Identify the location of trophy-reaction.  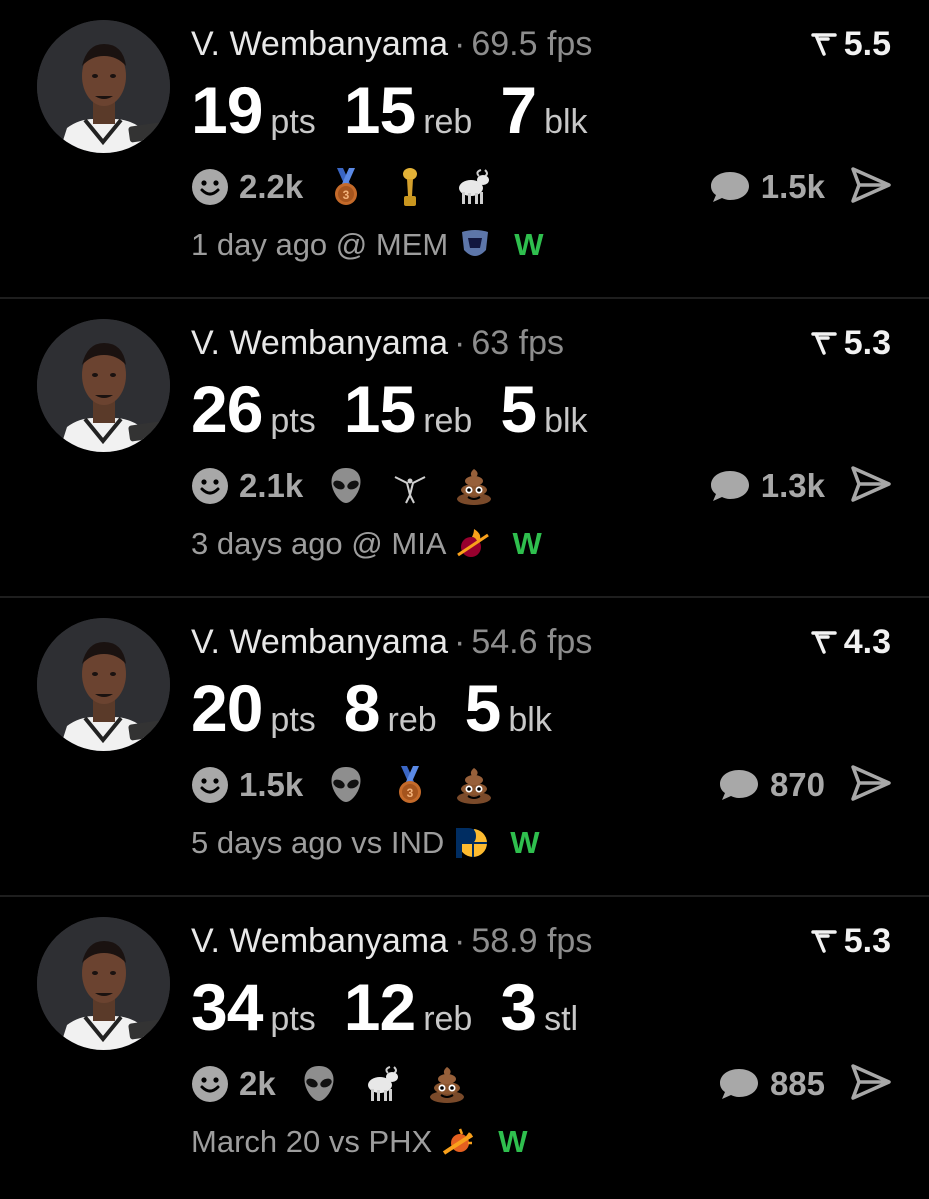
(410, 187).